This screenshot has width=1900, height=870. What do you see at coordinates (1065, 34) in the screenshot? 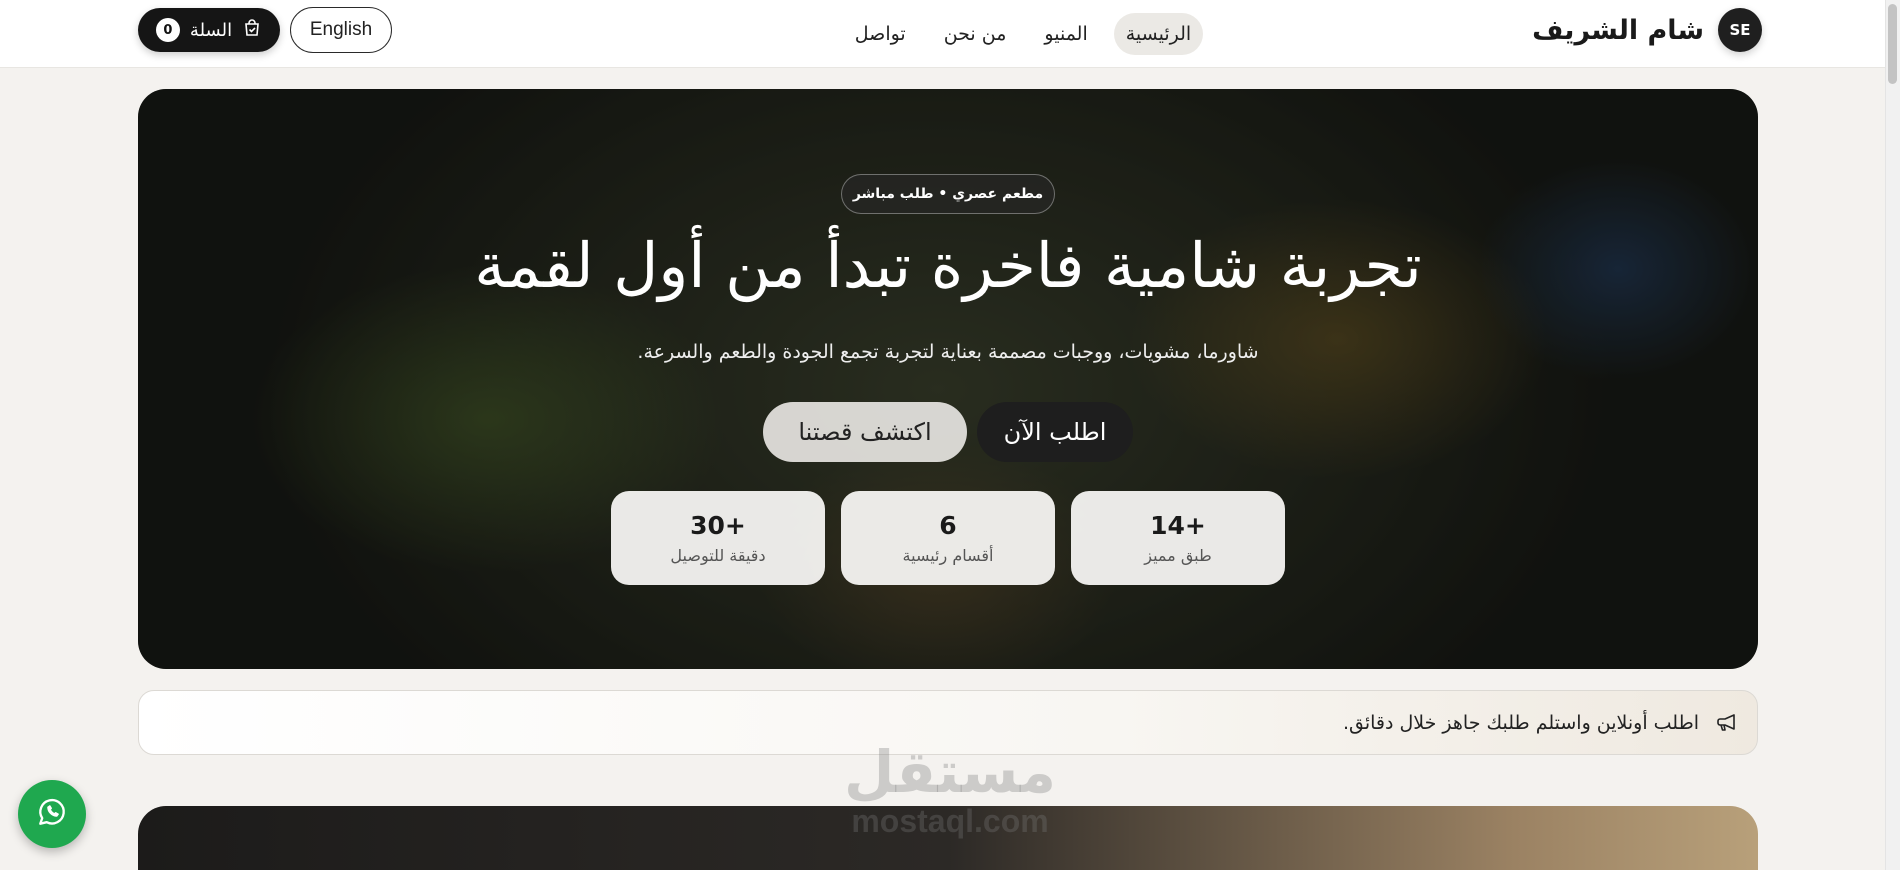
I see `nav-link-menu: المنيو` at bounding box center [1065, 34].